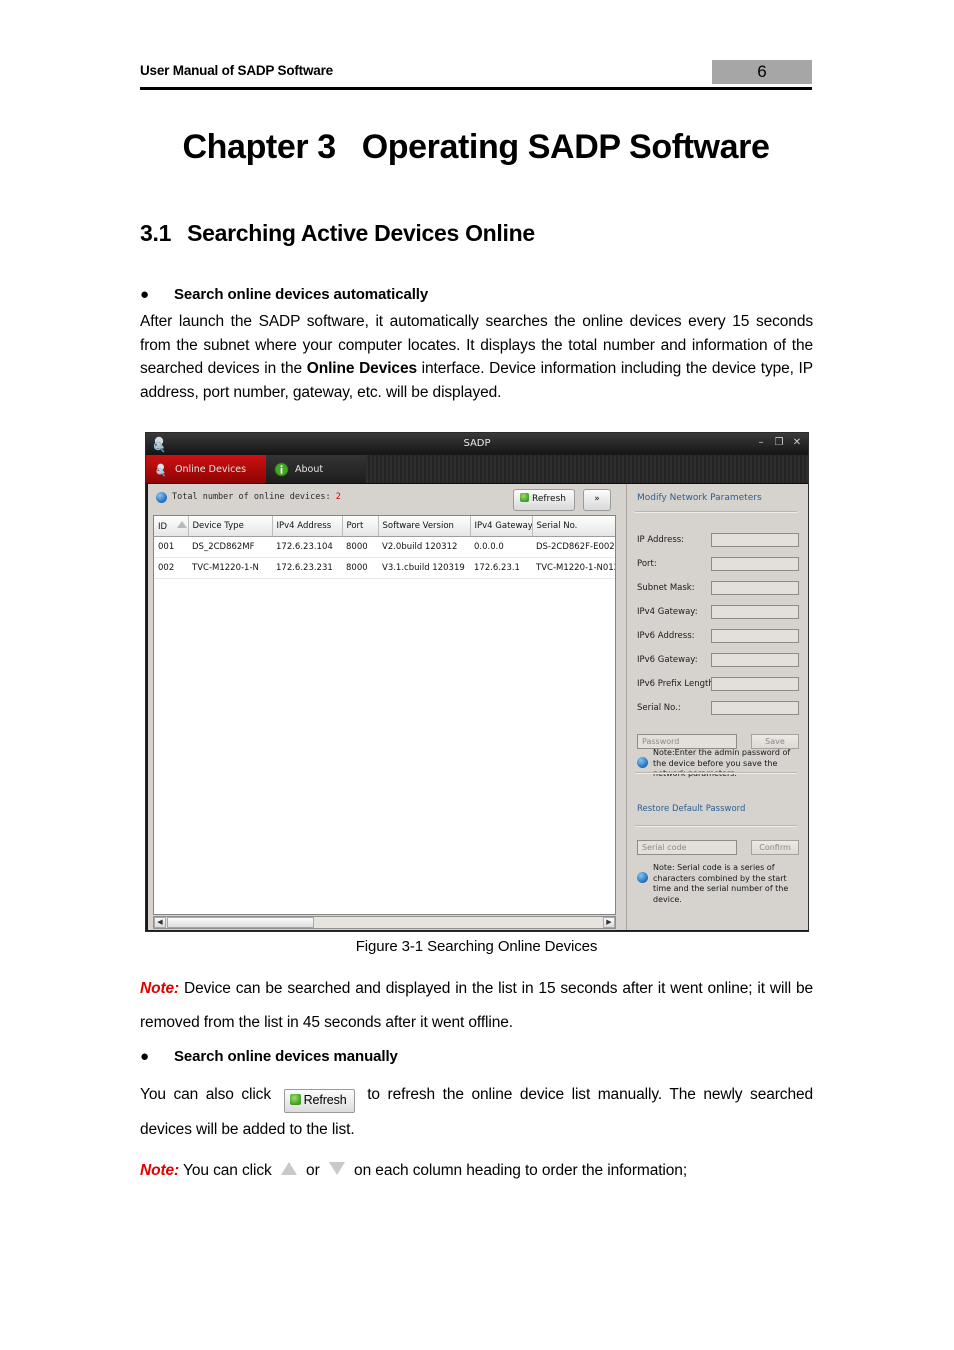  I want to click on expand-panel-button: », so click(597, 500).